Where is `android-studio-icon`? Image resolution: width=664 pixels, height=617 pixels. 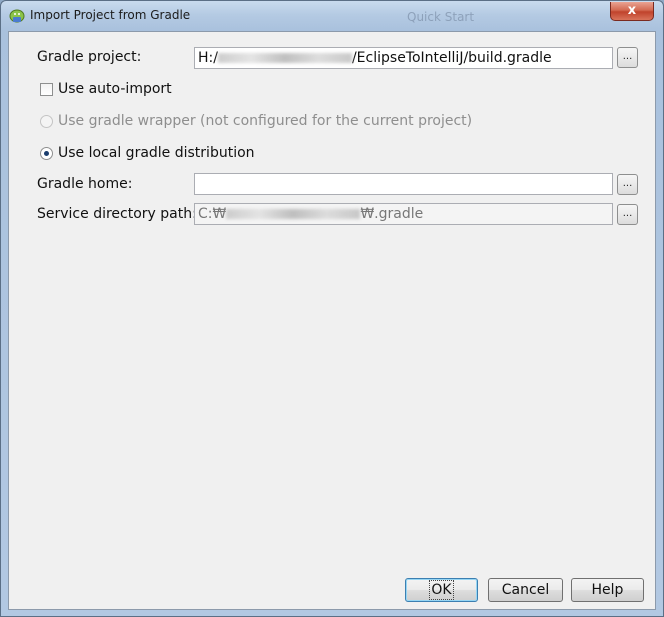
android-studio-icon is located at coordinates (17, 16).